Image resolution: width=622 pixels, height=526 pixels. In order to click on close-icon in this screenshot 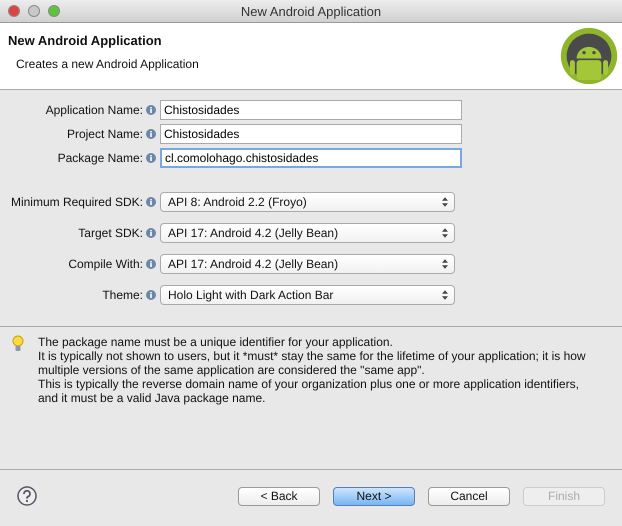, I will do `click(14, 11)`.